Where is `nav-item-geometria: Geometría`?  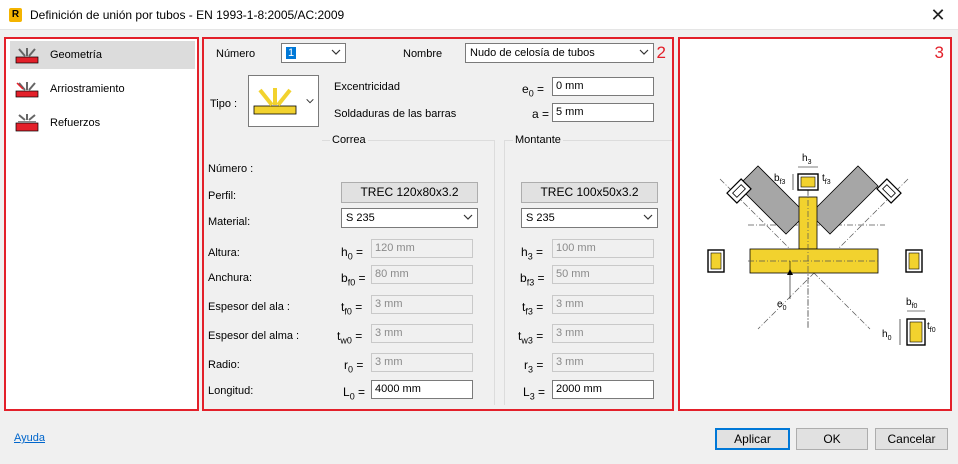 nav-item-geometria: Geometría is located at coordinates (102, 55).